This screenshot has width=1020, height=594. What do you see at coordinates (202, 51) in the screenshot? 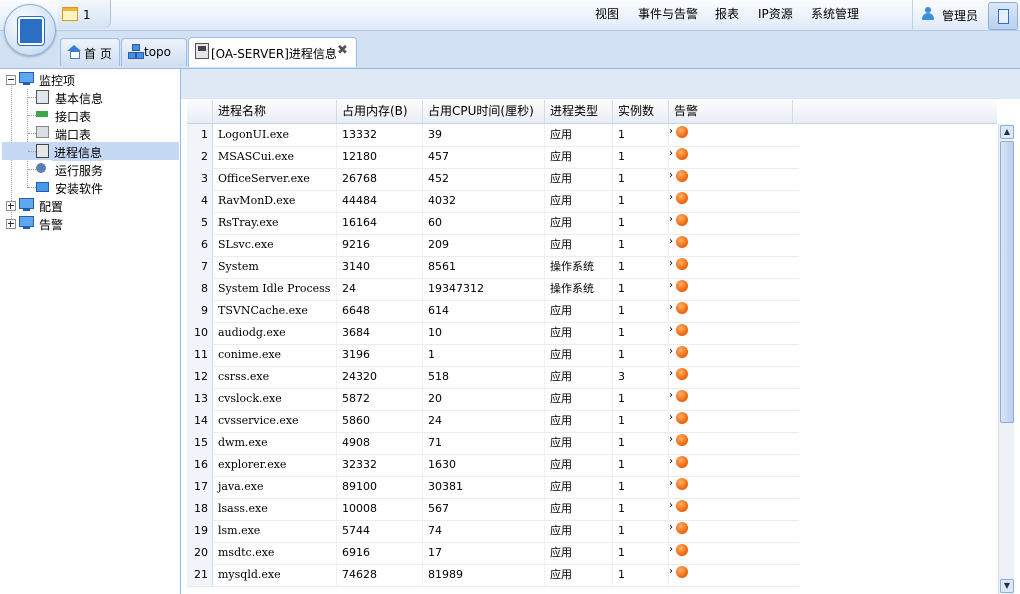
I see `server-icon` at bounding box center [202, 51].